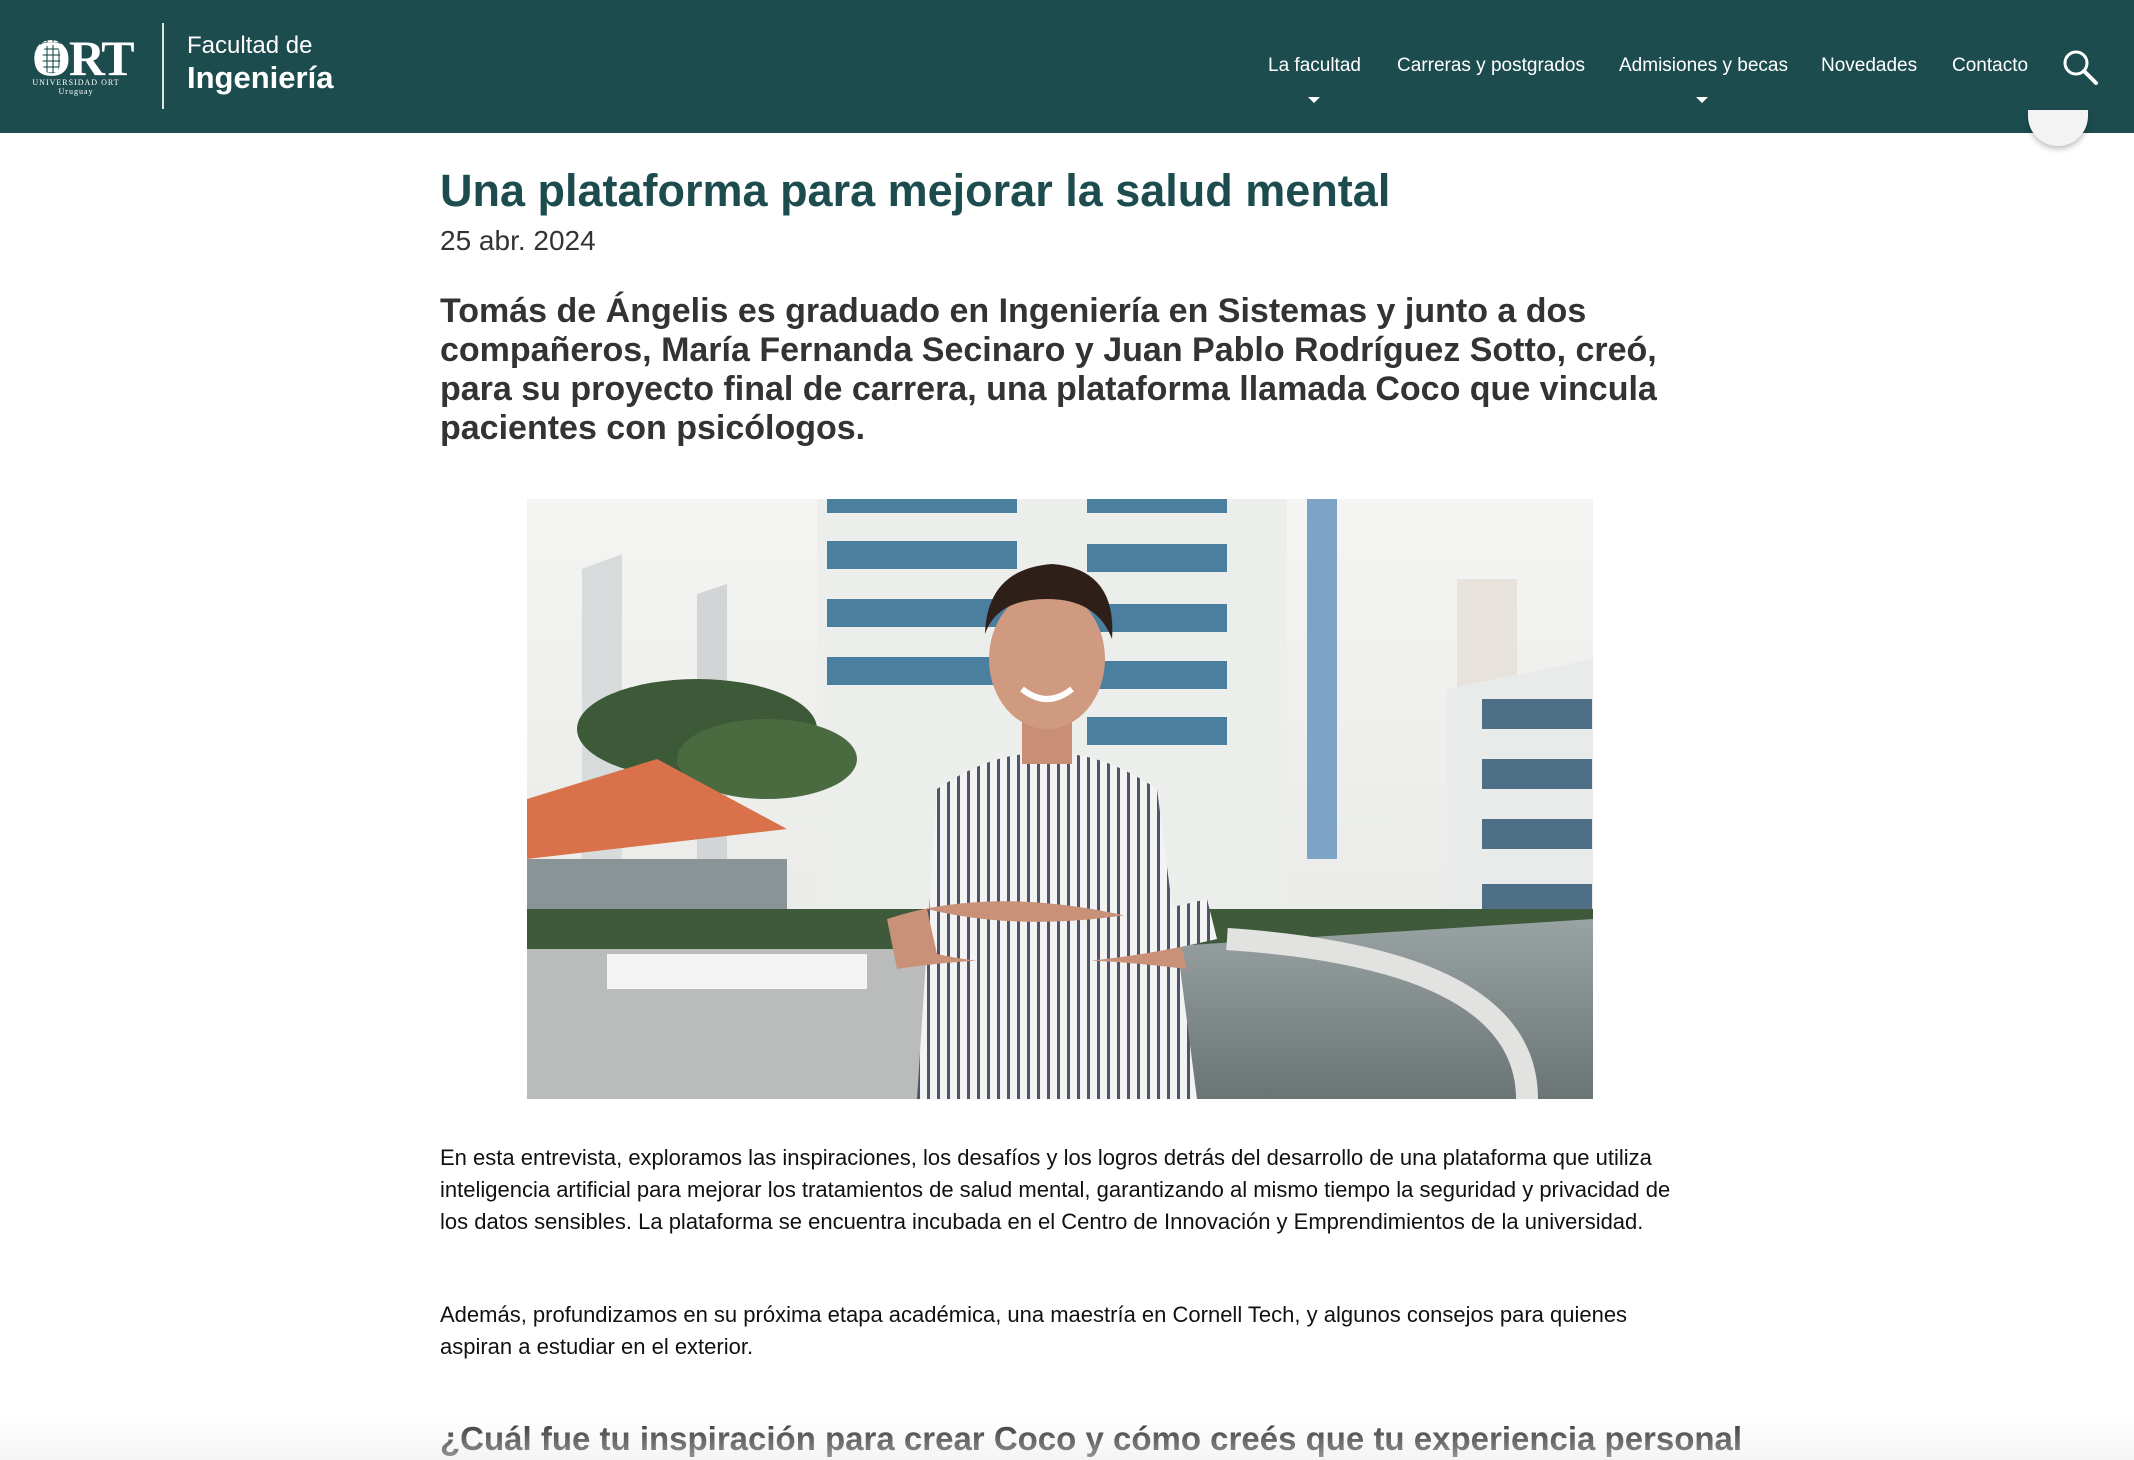 This screenshot has width=2134, height=1460. What do you see at coordinates (163, 66) in the screenshot?
I see `header-divider` at bounding box center [163, 66].